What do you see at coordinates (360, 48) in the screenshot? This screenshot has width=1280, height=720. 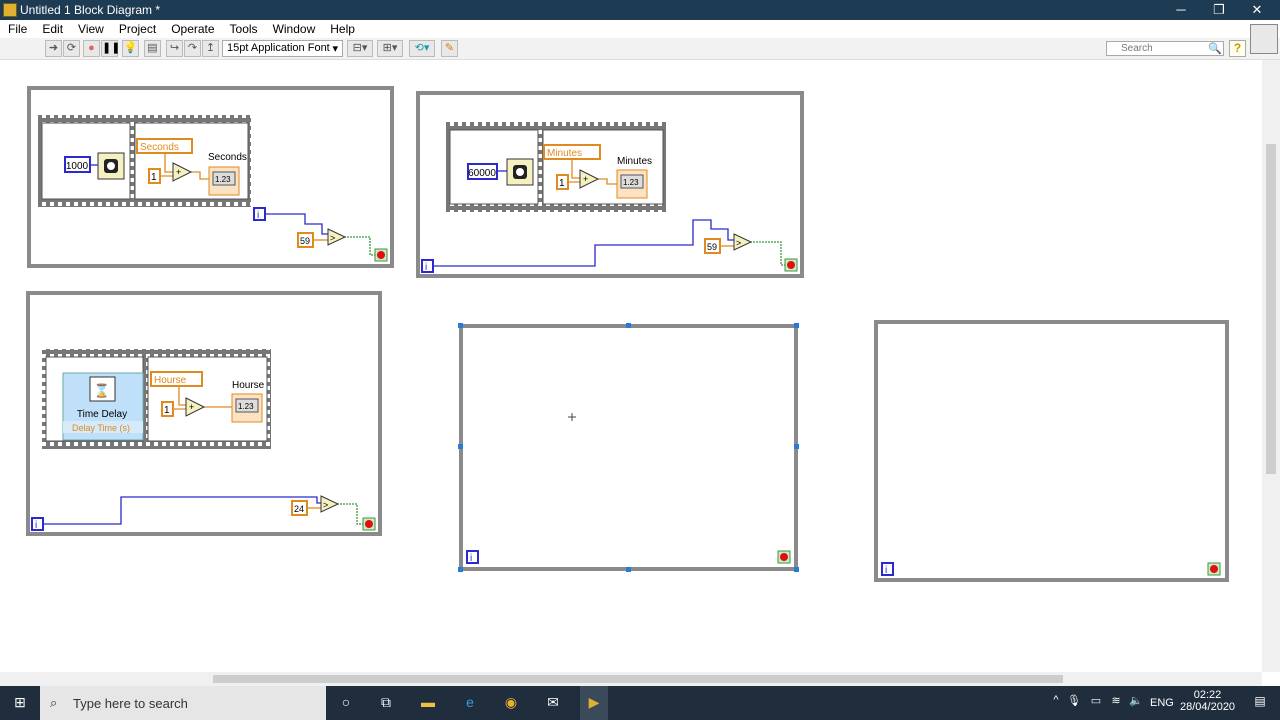 I see `align-objects-icon: ⊟▾` at bounding box center [360, 48].